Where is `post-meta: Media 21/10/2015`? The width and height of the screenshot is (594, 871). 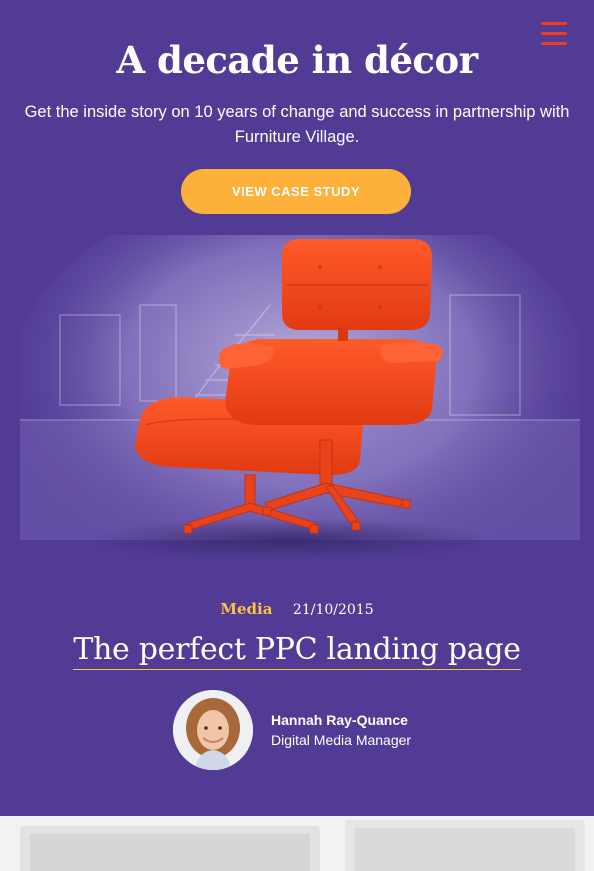 post-meta: Media 21/10/2015 is located at coordinates (297, 609).